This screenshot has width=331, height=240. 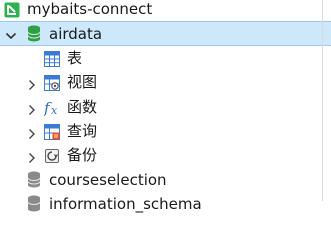 I want to click on function-icon: f x, so click(x=53, y=108).